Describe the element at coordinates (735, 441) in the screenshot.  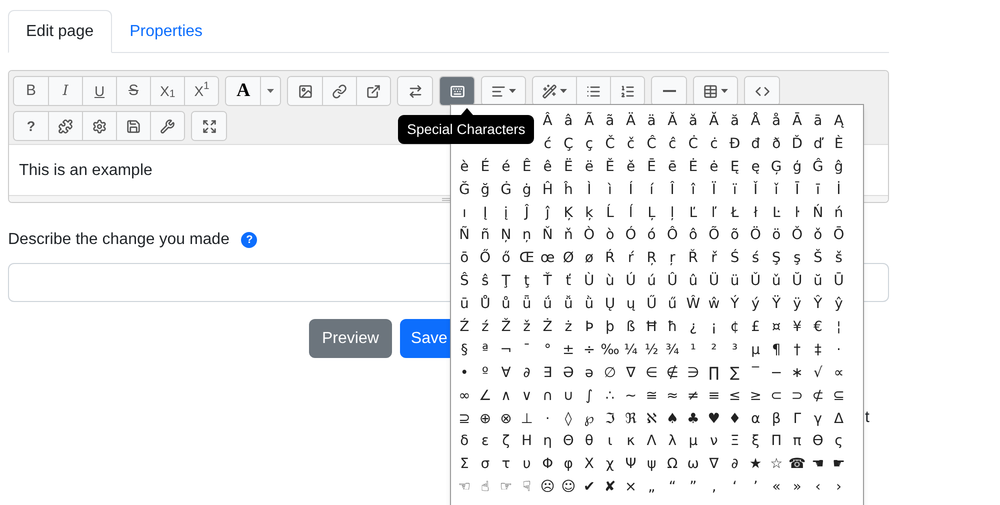
I see `character-cell: Ξ` at that location.